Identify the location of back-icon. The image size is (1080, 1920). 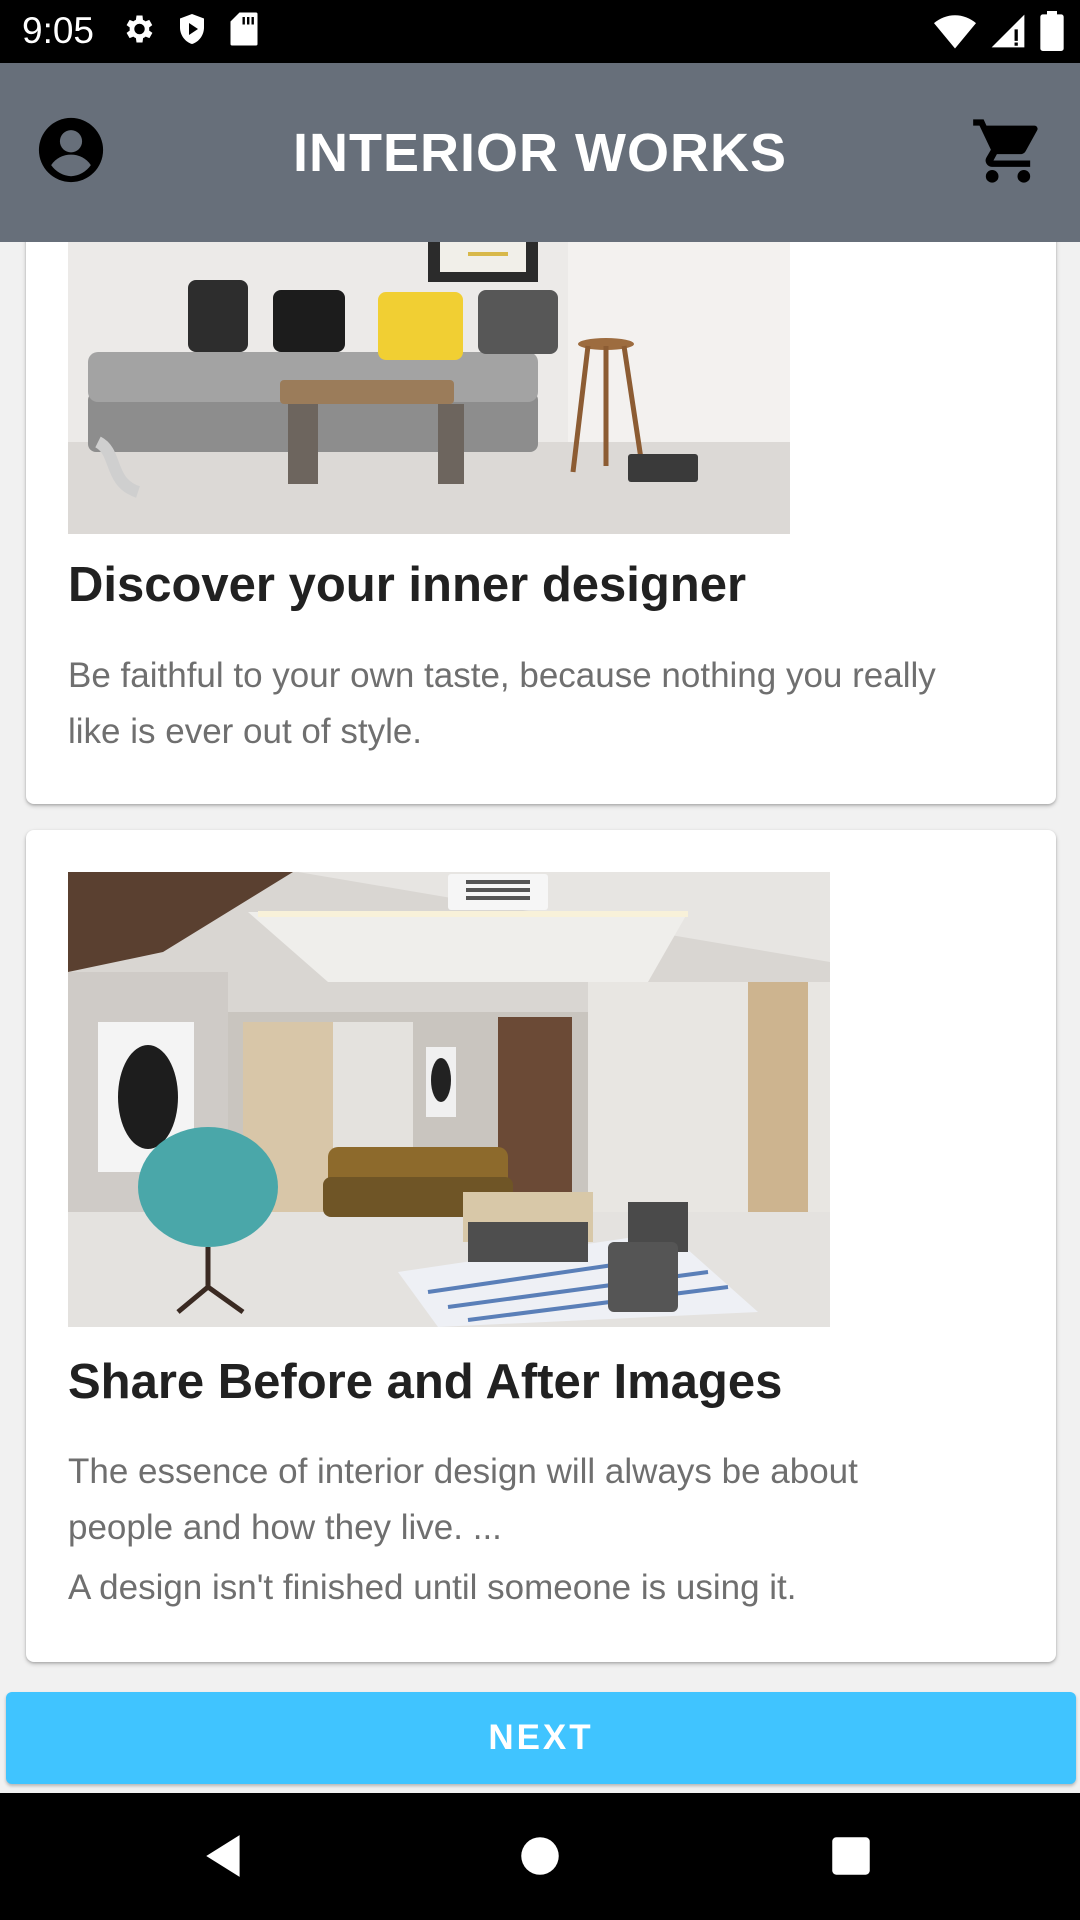
(225, 1856).